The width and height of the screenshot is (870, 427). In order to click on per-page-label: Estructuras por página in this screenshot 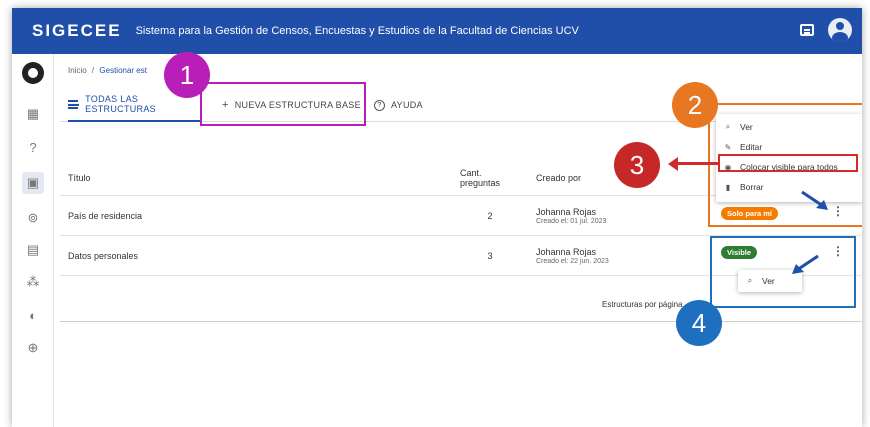, I will do `click(642, 304)`.